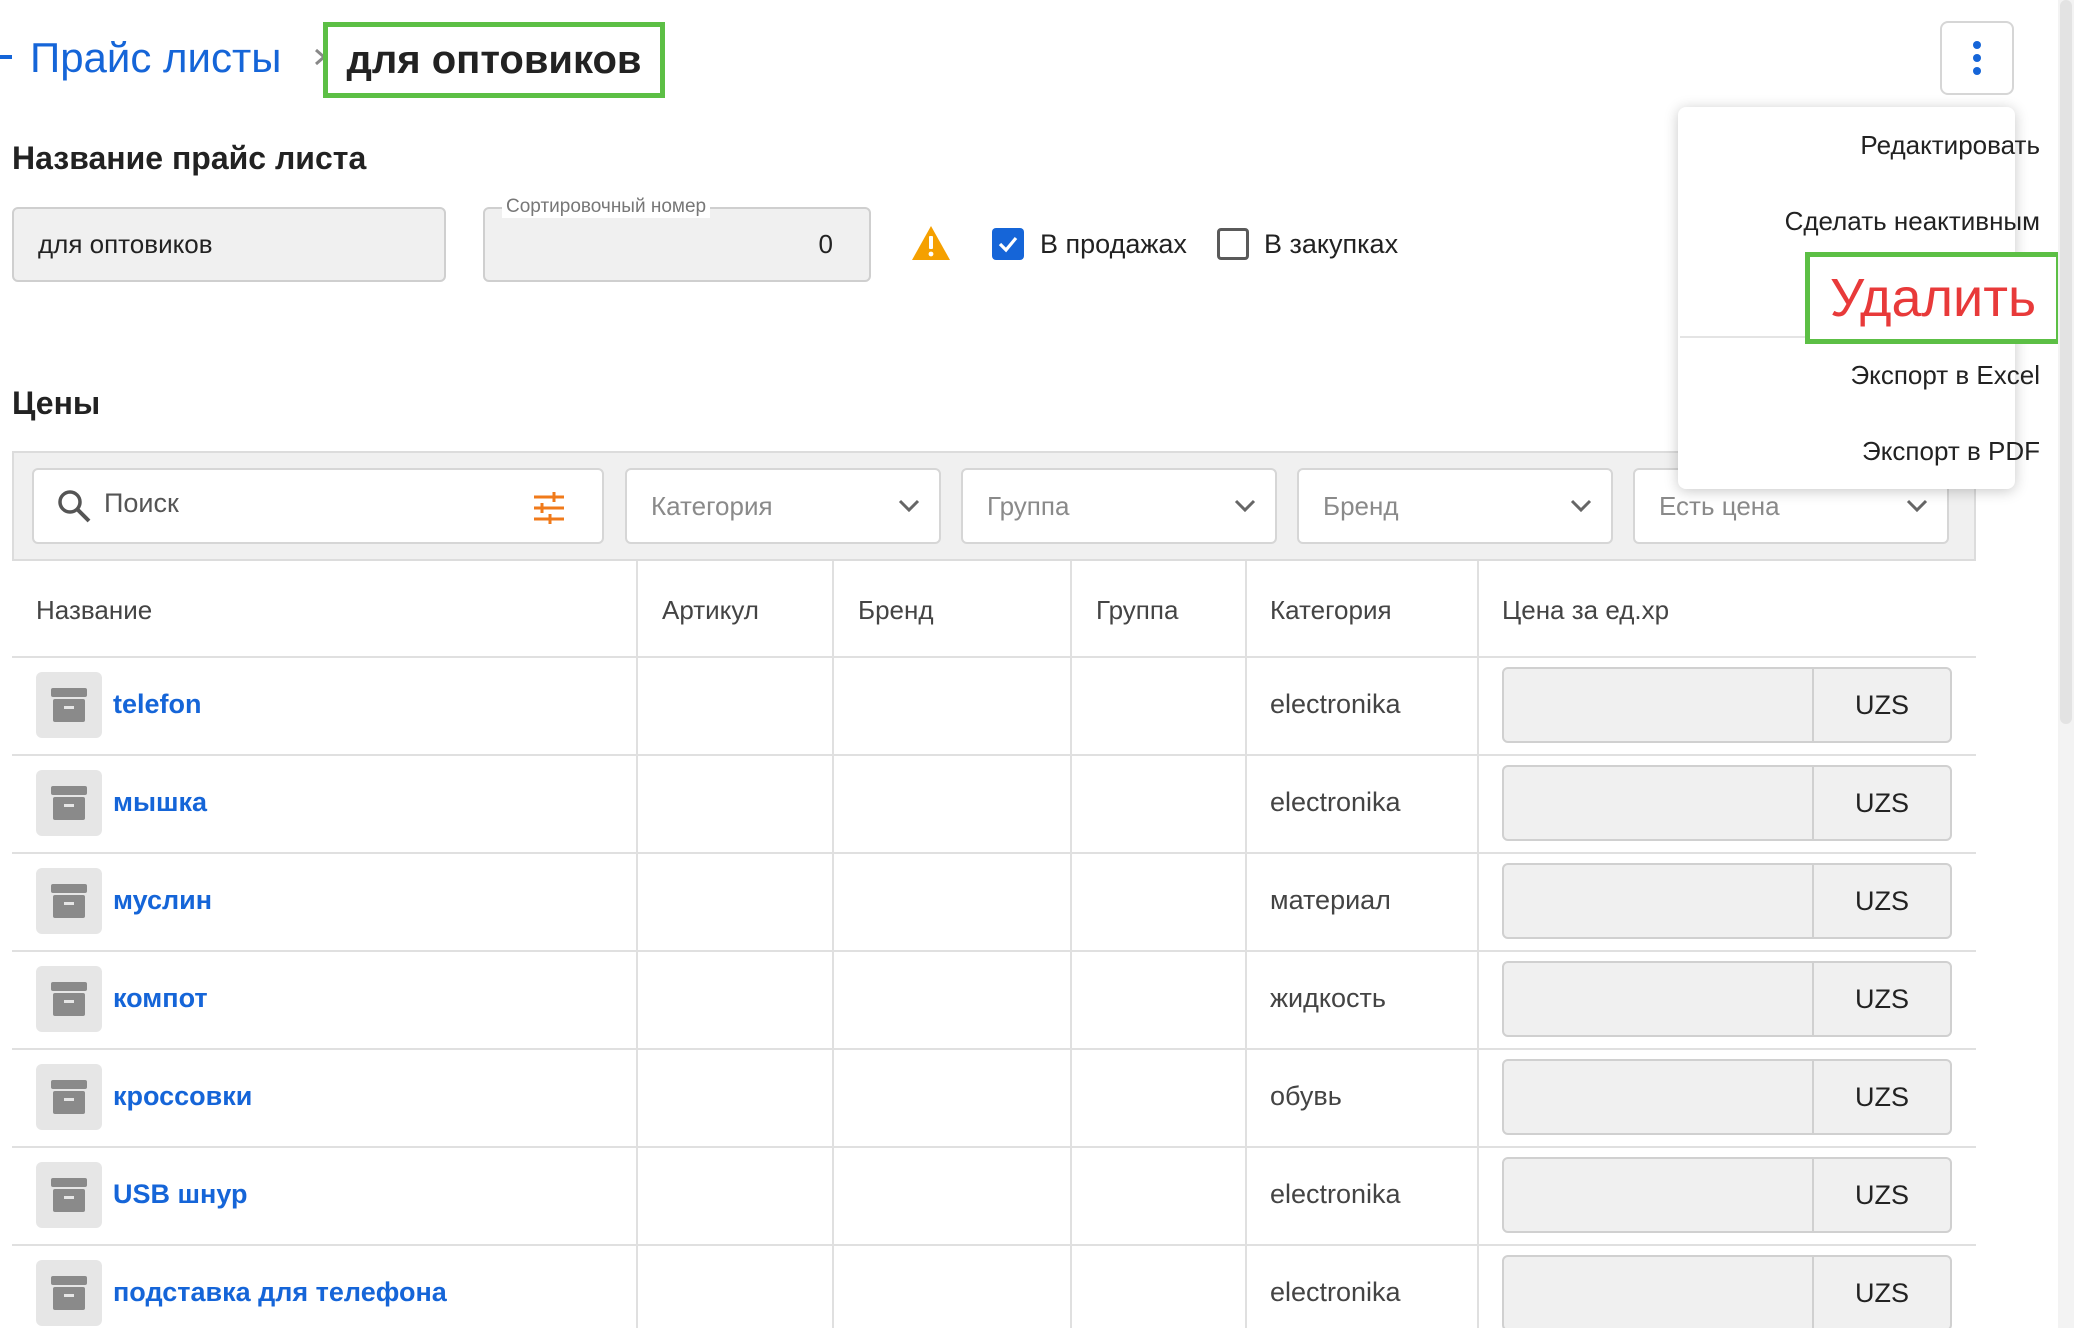 Image resolution: width=2074 pixels, height=1328 pixels. Describe the element at coordinates (160, 802) in the screenshot. I see `product-name-link: мышка` at that location.